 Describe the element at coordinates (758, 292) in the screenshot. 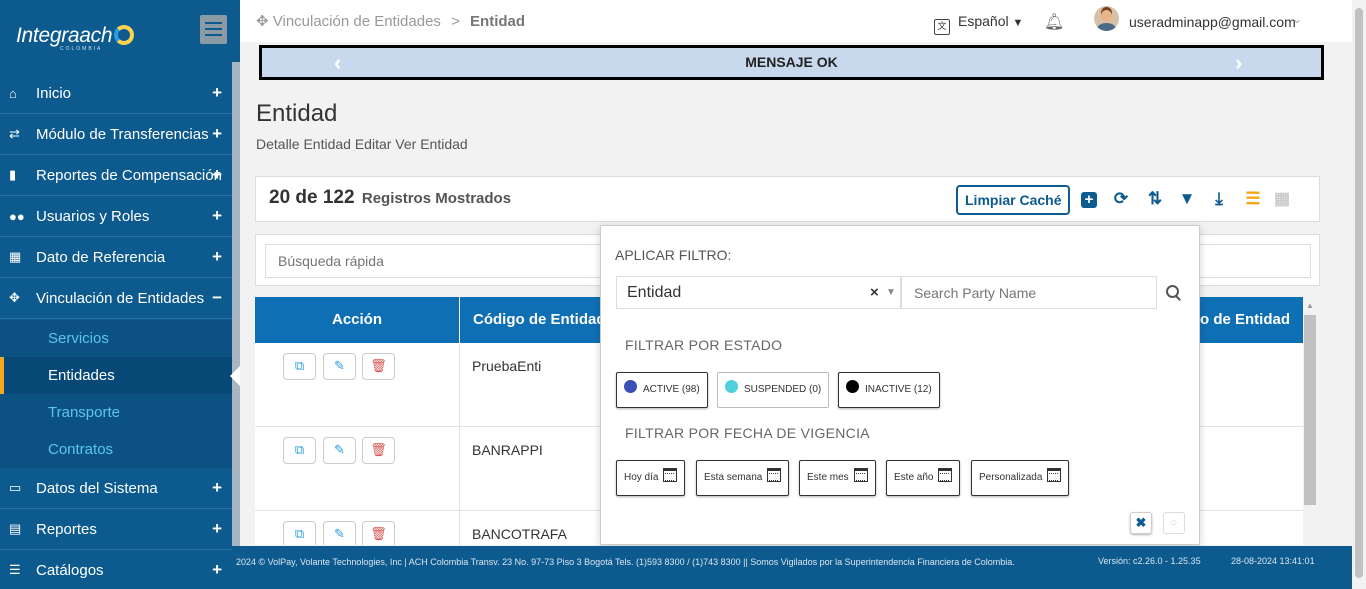

I see `filter-field-select: Entidad × ▼` at that location.